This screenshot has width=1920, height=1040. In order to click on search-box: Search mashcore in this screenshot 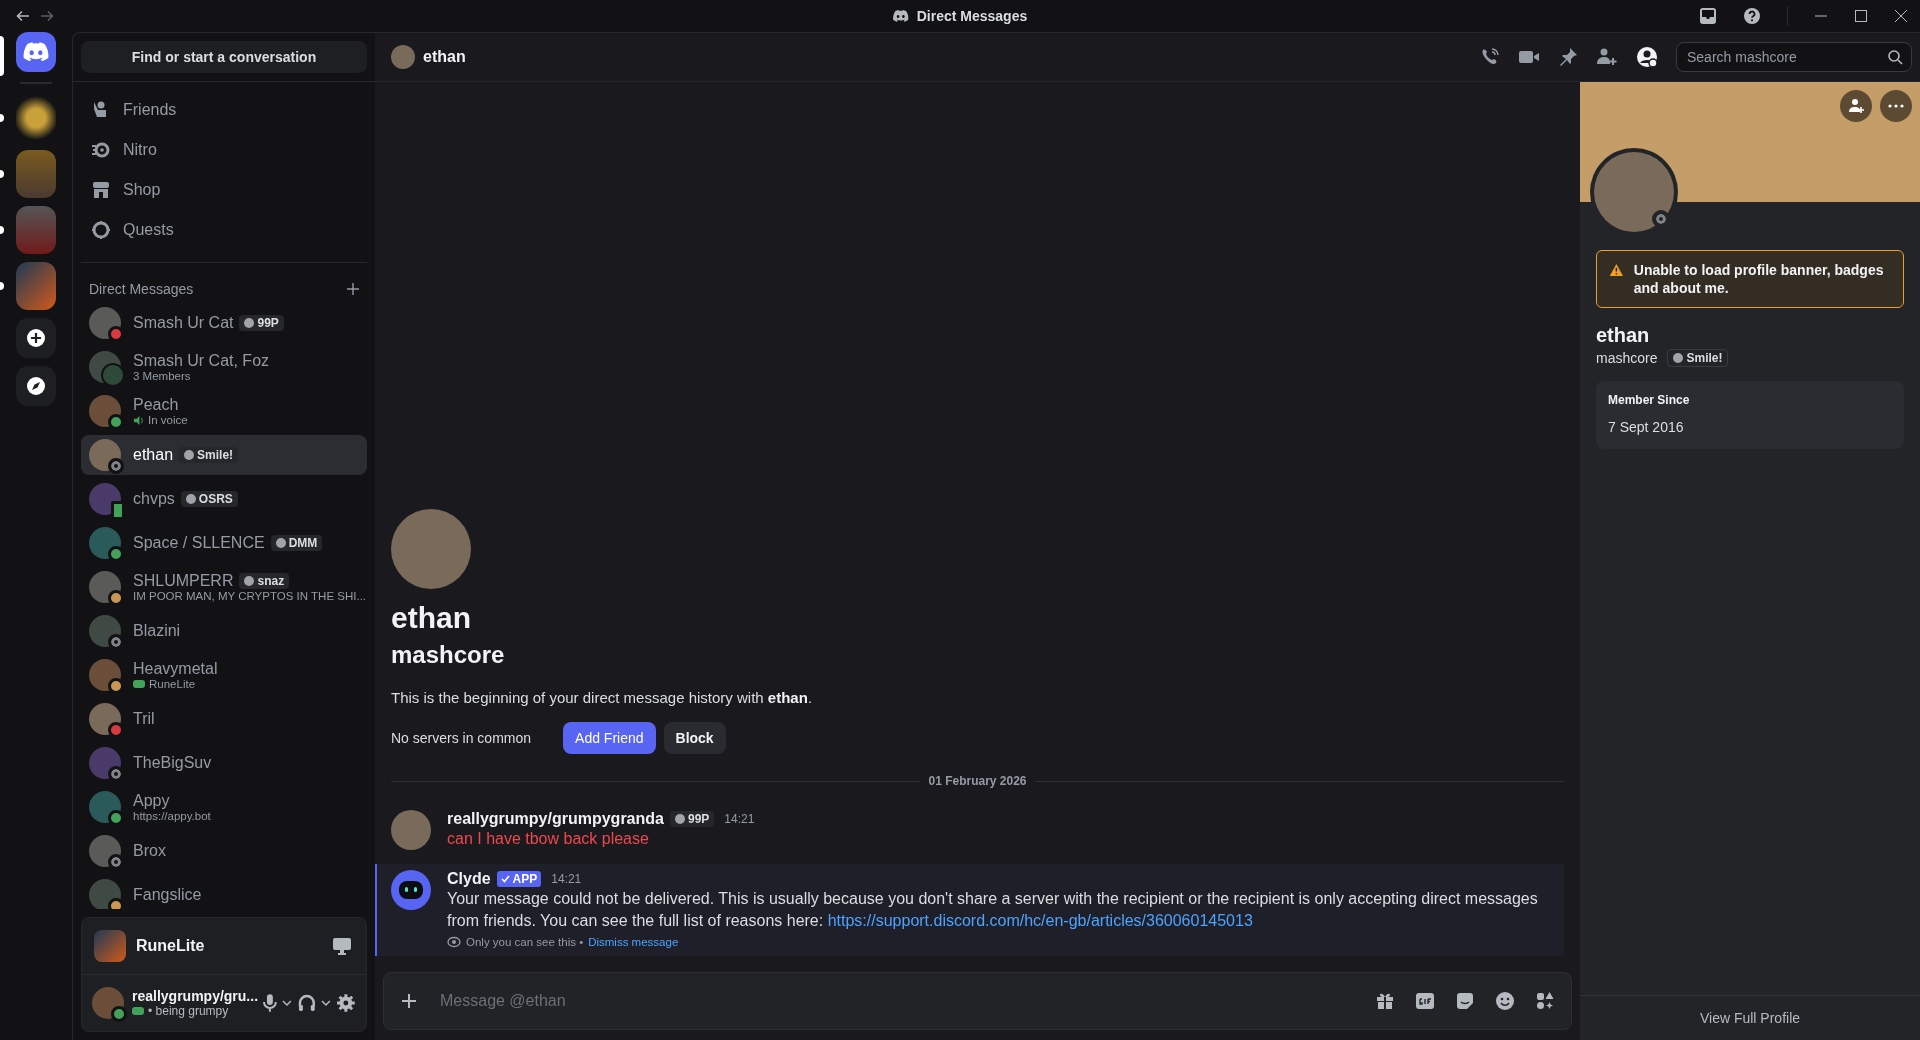, I will do `click(1794, 57)`.